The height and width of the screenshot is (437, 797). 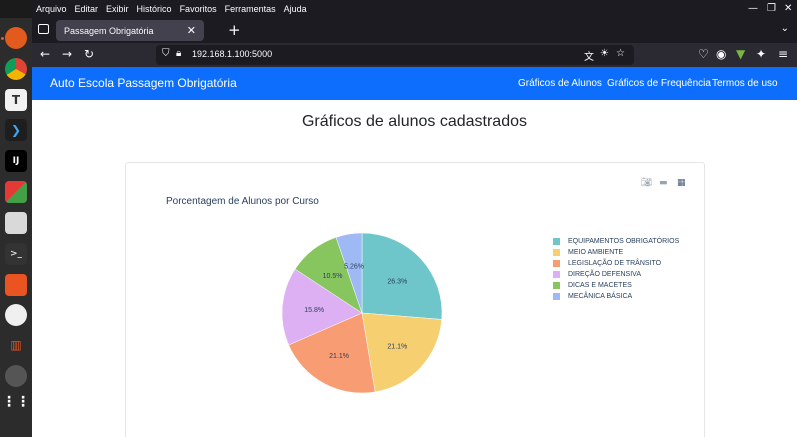 What do you see at coordinates (16, 376) in the screenshot?
I see `disk-icon` at bounding box center [16, 376].